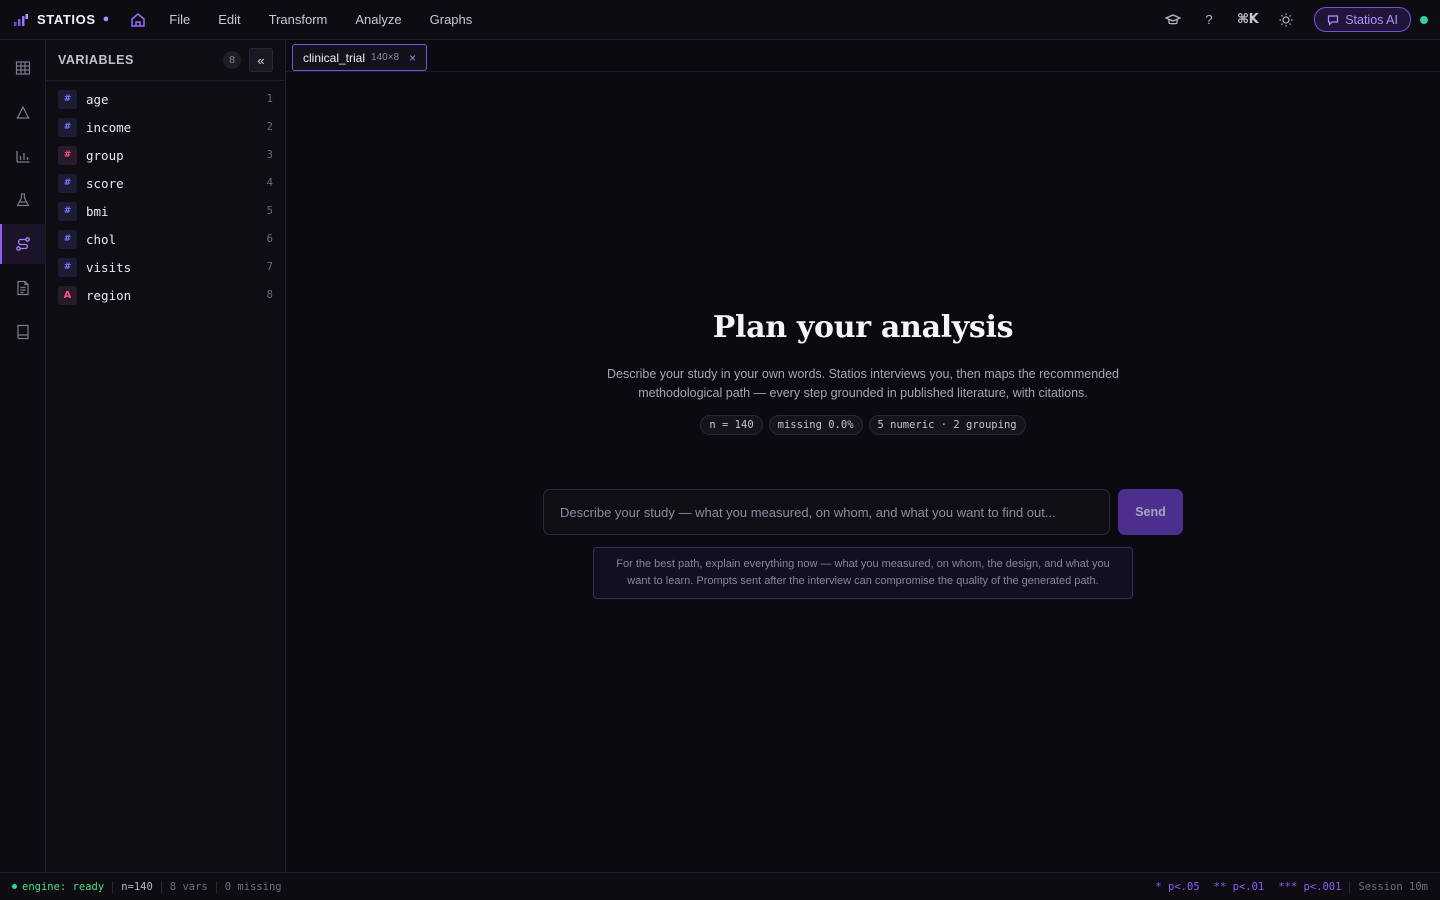 The height and width of the screenshot is (900, 1440). I want to click on variable-name: age, so click(97, 99).